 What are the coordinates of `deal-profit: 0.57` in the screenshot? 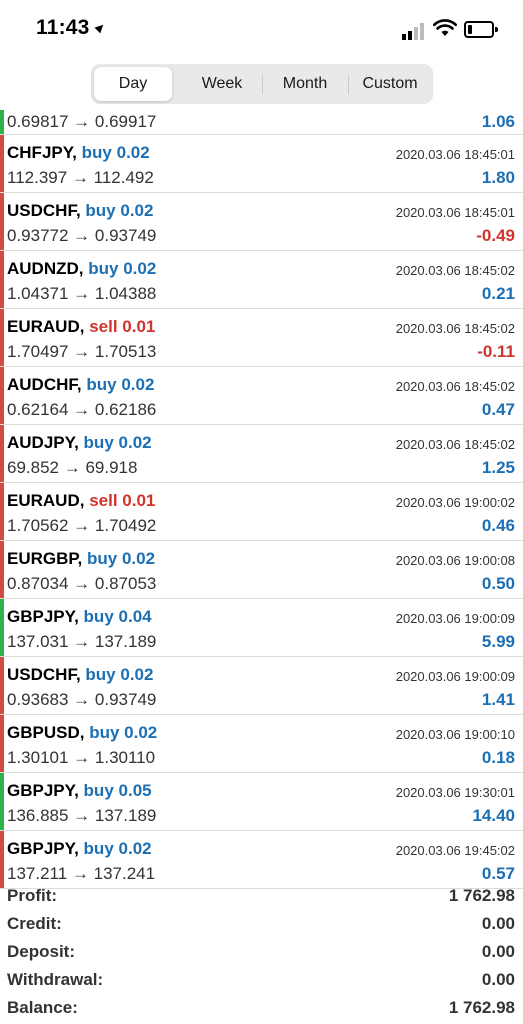 It's located at (498, 873).